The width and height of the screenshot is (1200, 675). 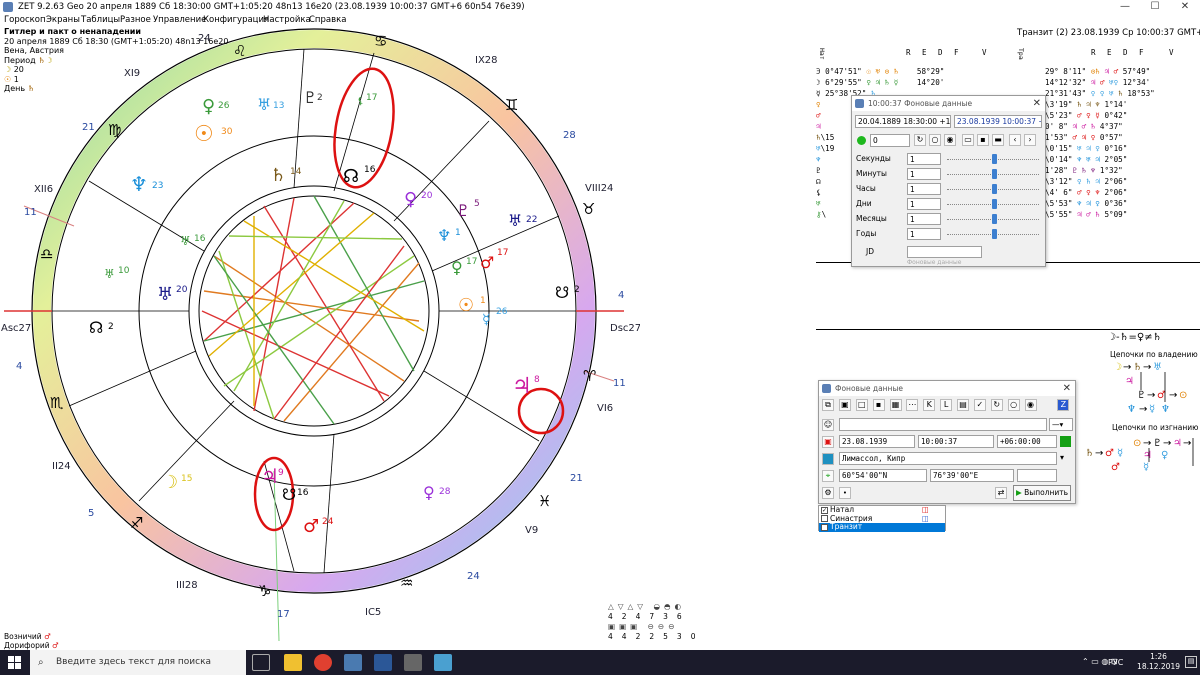 What do you see at coordinates (383, 662) in the screenshot?
I see `word-icon` at bounding box center [383, 662].